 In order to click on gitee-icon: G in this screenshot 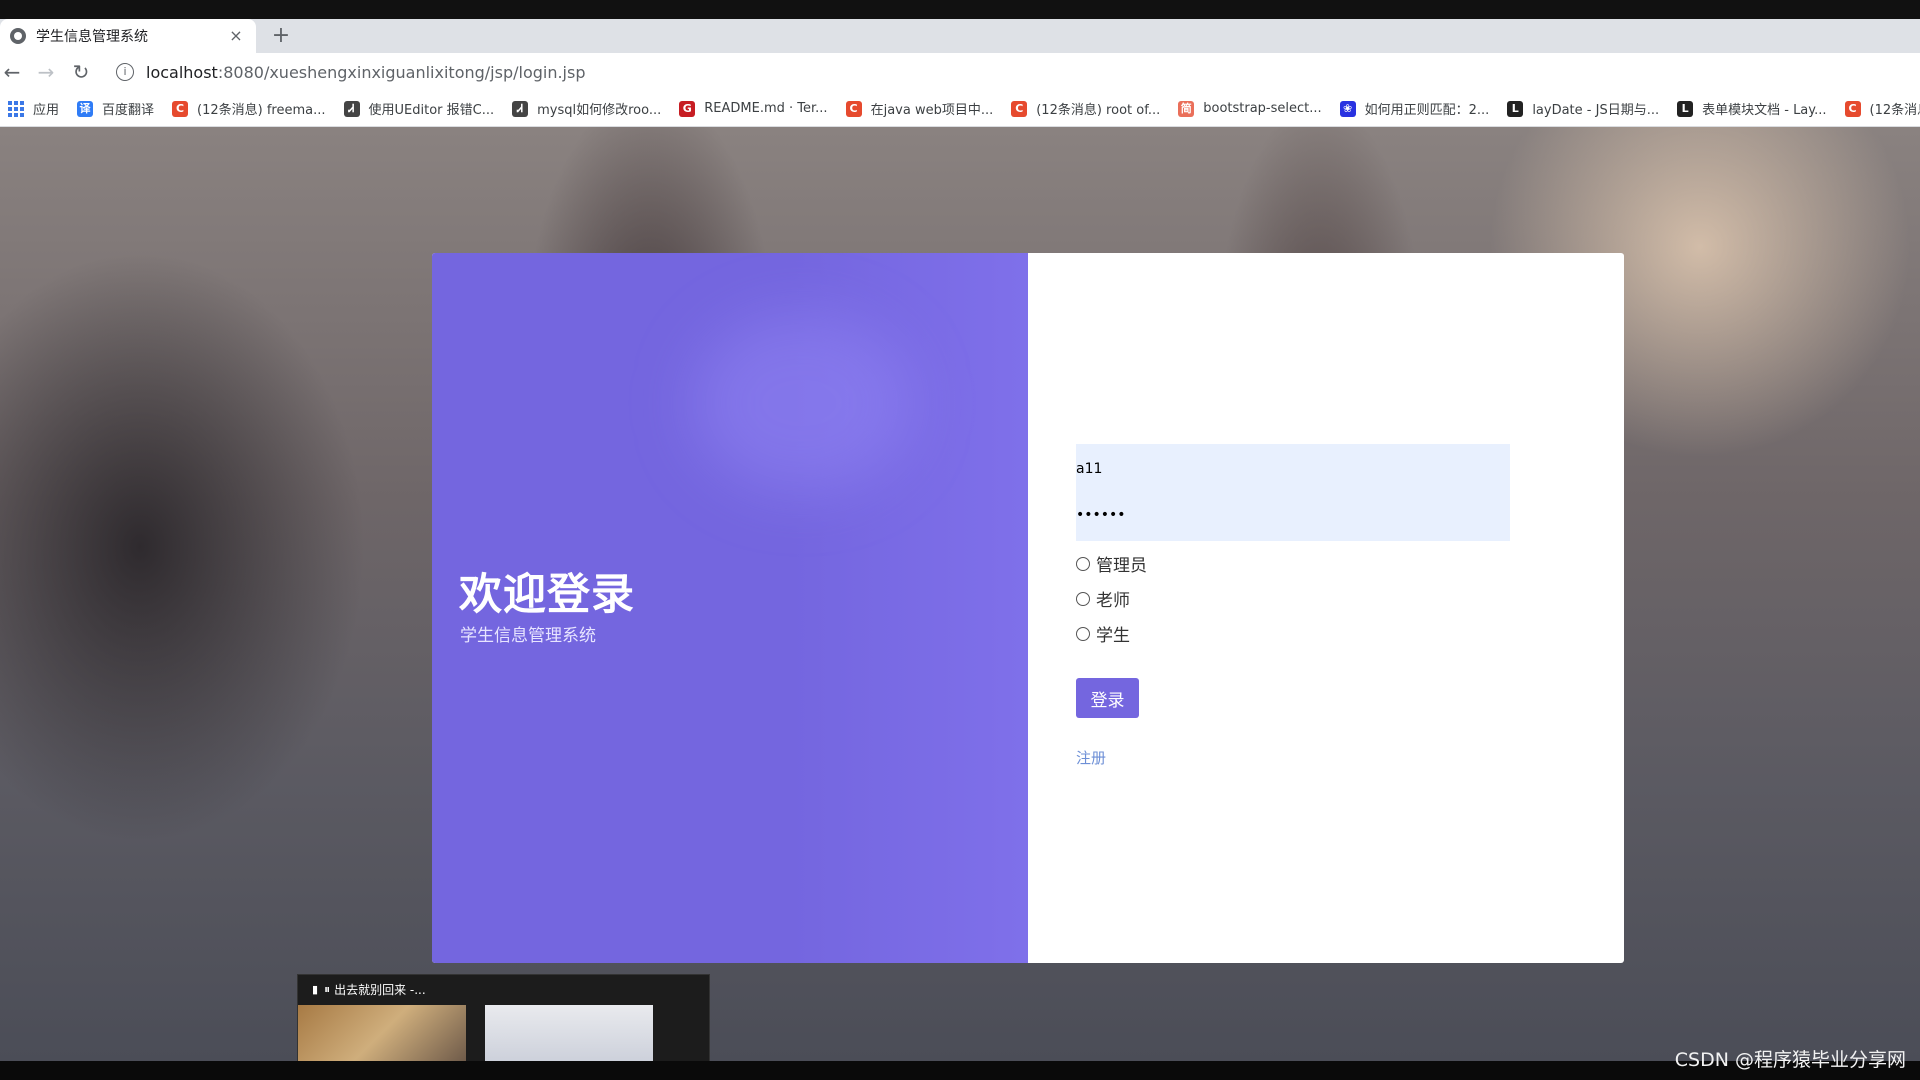, I will do `click(687, 108)`.